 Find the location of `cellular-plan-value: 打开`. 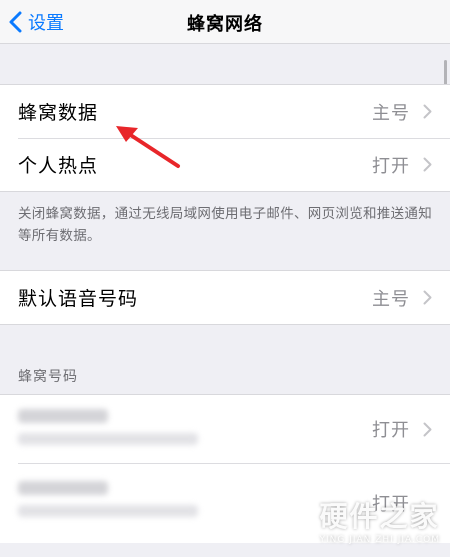

cellular-plan-value: 打开 is located at coordinates (391, 430).